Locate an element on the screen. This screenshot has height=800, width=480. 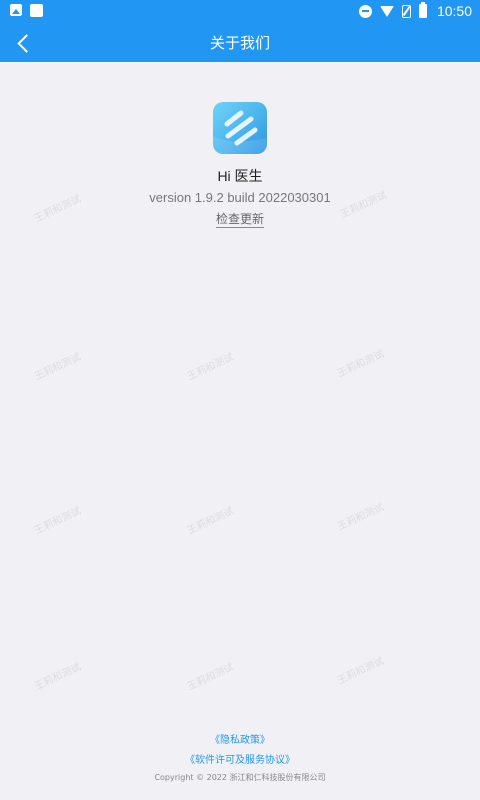
page-title: 关于我们 is located at coordinates (239, 43).